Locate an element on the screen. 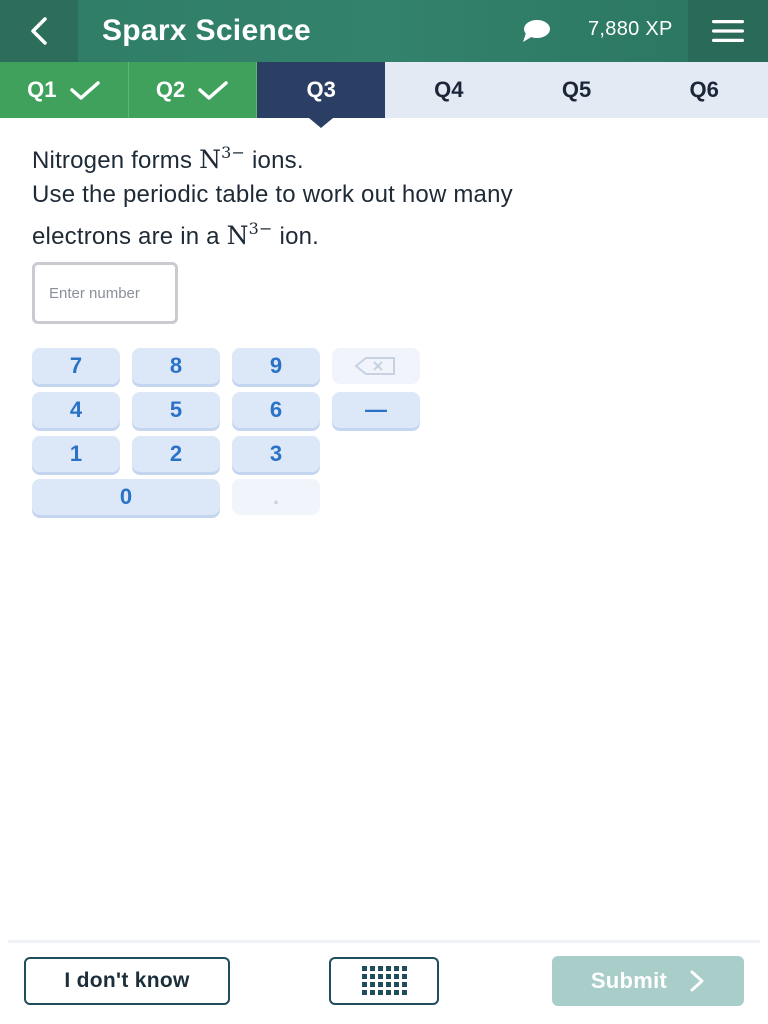 This screenshot has height=1024, width=768. chat-bubble-icon is located at coordinates (536, 31).